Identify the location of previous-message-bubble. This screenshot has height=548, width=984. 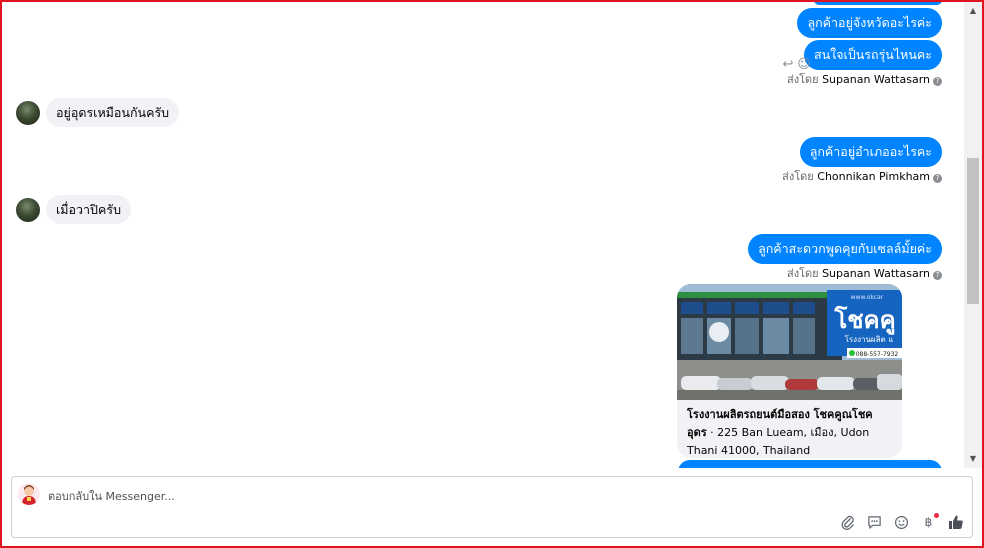
(878, 3).